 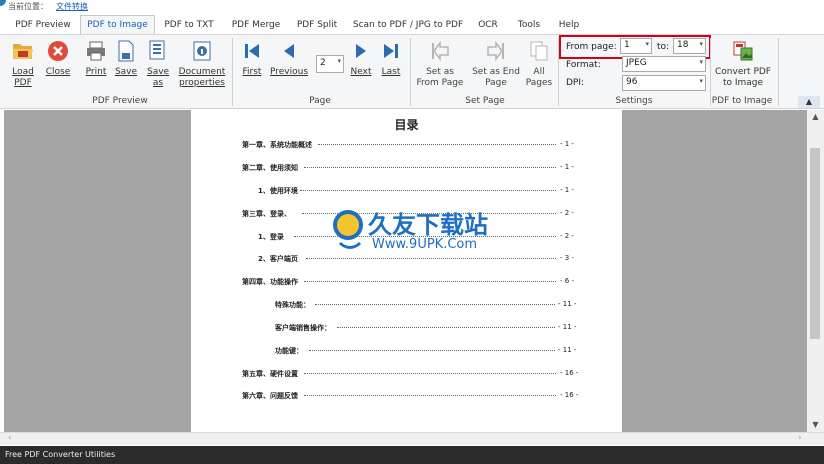 I want to click on dpi-label: DPI:, so click(x=575, y=83).